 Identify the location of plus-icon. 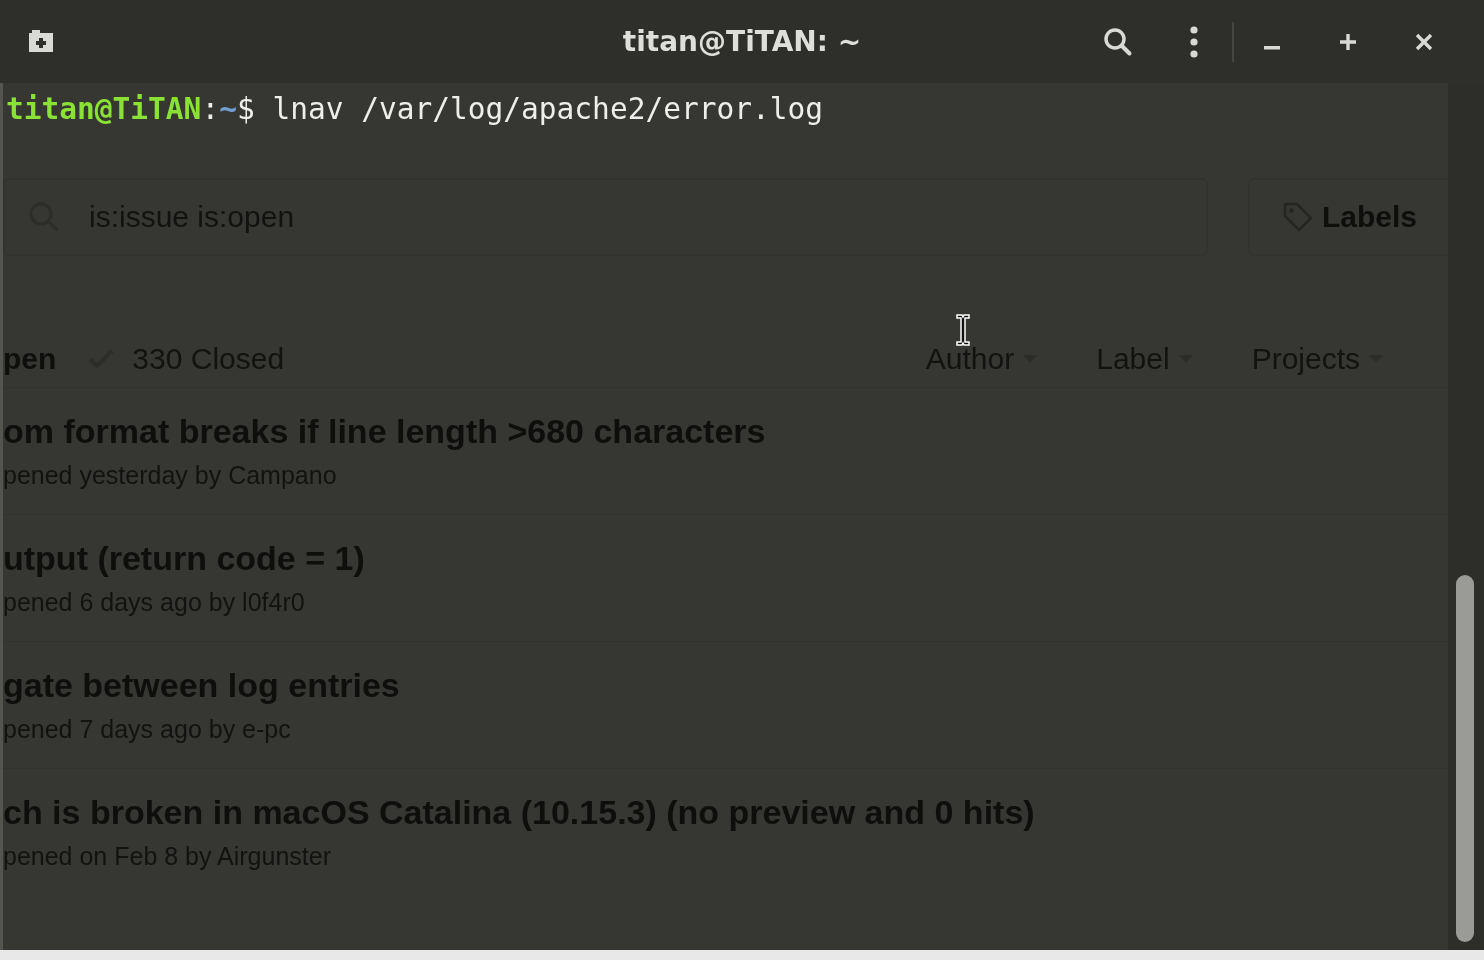
(1348, 41).